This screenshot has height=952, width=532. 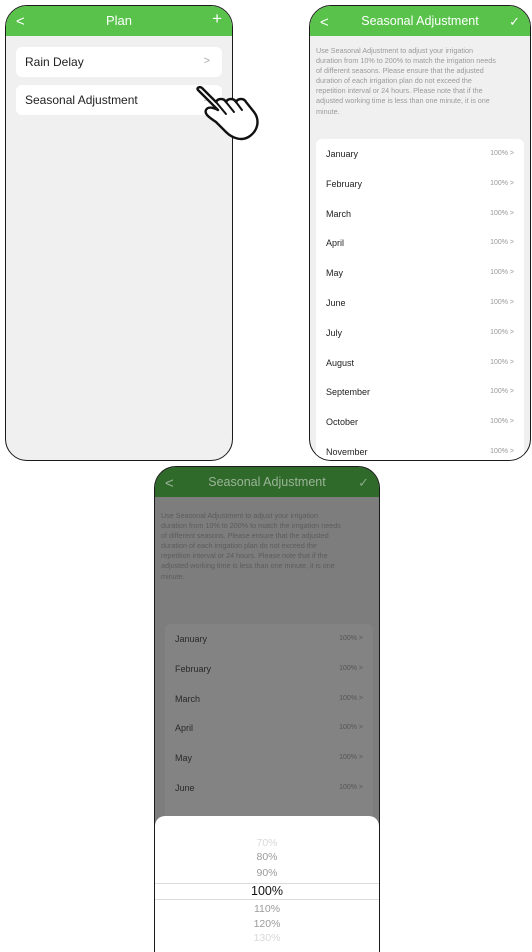 What do you see at coordinates (420, 333) in the screenshot?
I see `month-row-july: July 100% >` at bounding box center [420, 333].